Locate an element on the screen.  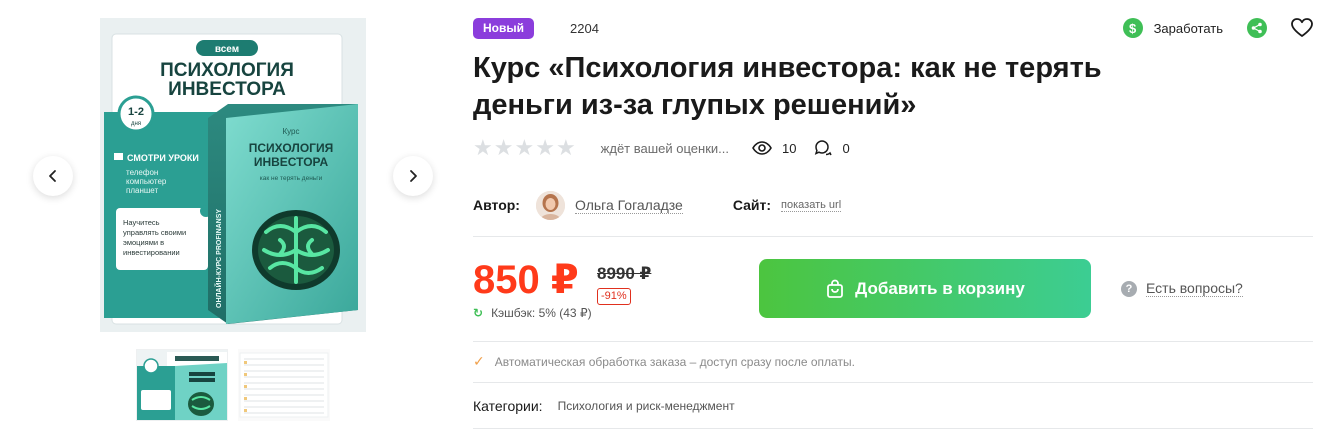
add-to-cart-button: Добавить в корзину is located at coordinates (925, 288).